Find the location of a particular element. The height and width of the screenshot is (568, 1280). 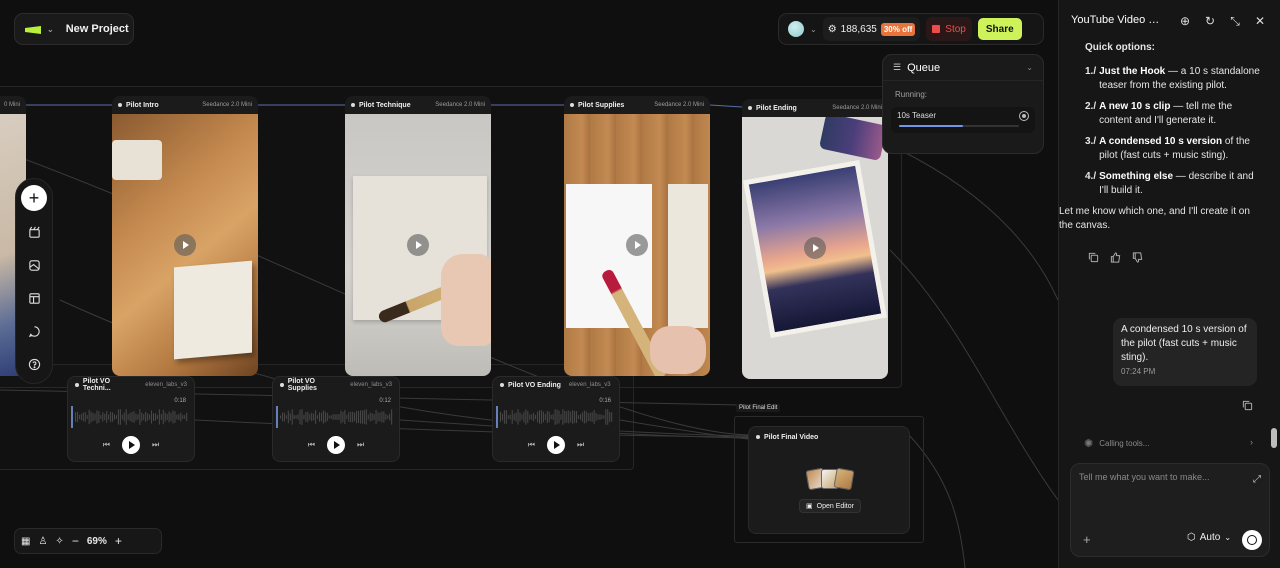

chat-scrollbar is located at coordinates (1274, 250).